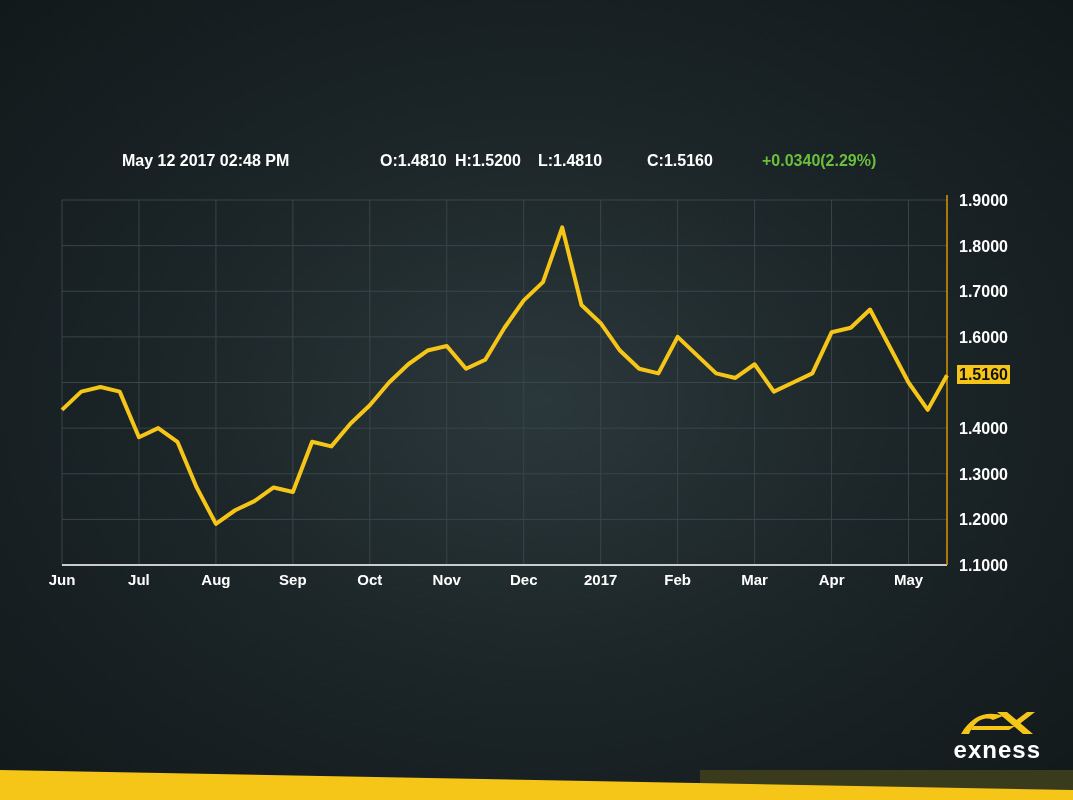 The image size is (1073, 800). Describe the element at coordinates (446, 579) in the screenshot. I see `x-axis-label: Nov` at that location.